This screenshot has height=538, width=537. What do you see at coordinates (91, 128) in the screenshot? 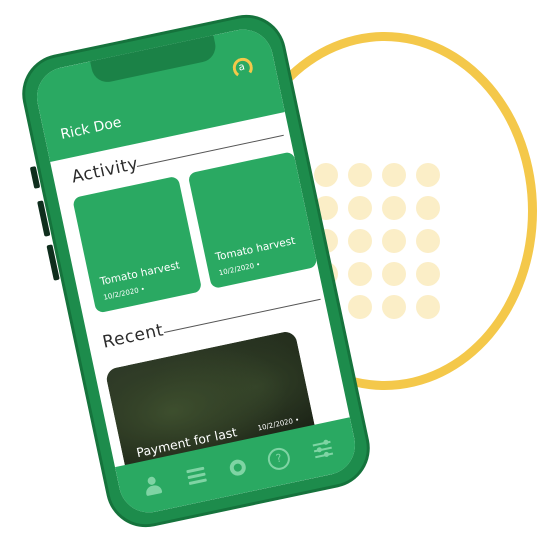
I see `user-name: Rick Doe` at bounding box center [91, 128].